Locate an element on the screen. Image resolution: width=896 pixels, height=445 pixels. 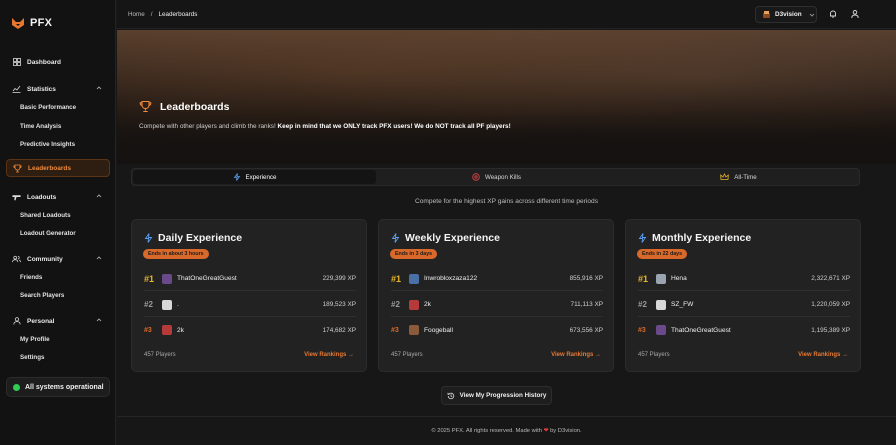
crown-icon is located at coordinates (725, 176).